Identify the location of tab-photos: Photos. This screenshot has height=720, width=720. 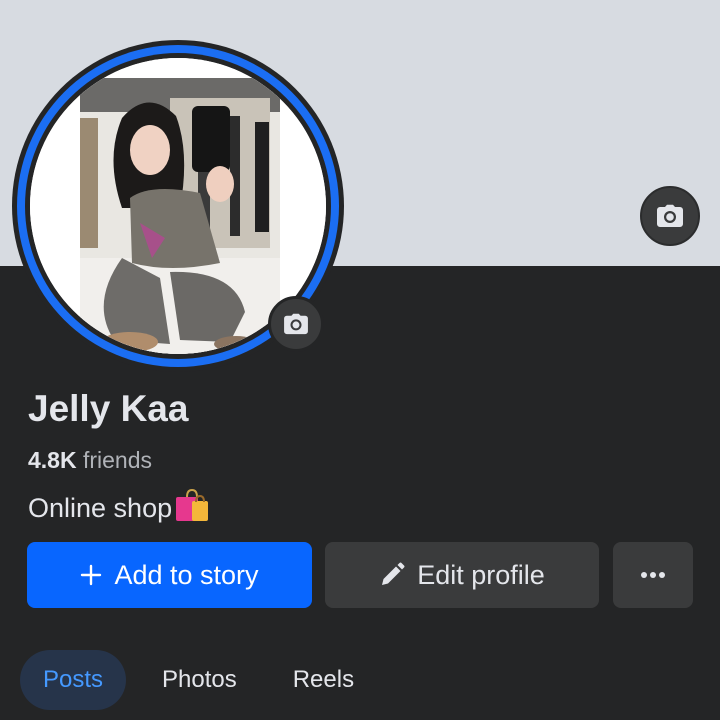
(199, 680).